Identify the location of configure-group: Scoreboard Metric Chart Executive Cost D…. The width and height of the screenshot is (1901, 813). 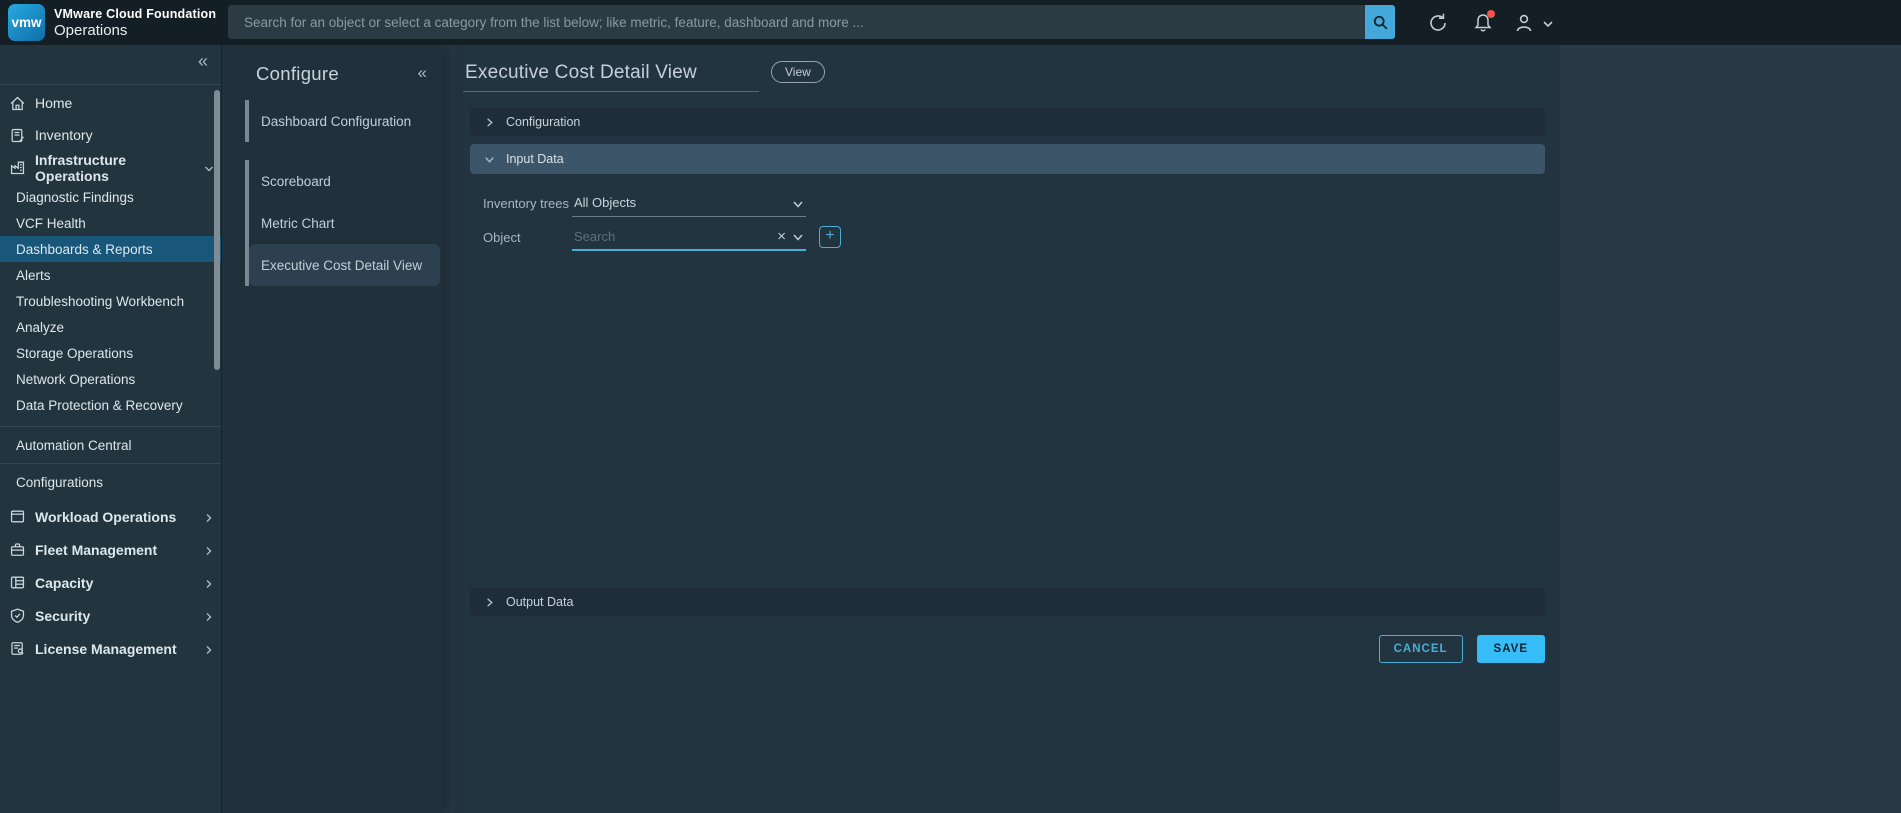
(343, 223).